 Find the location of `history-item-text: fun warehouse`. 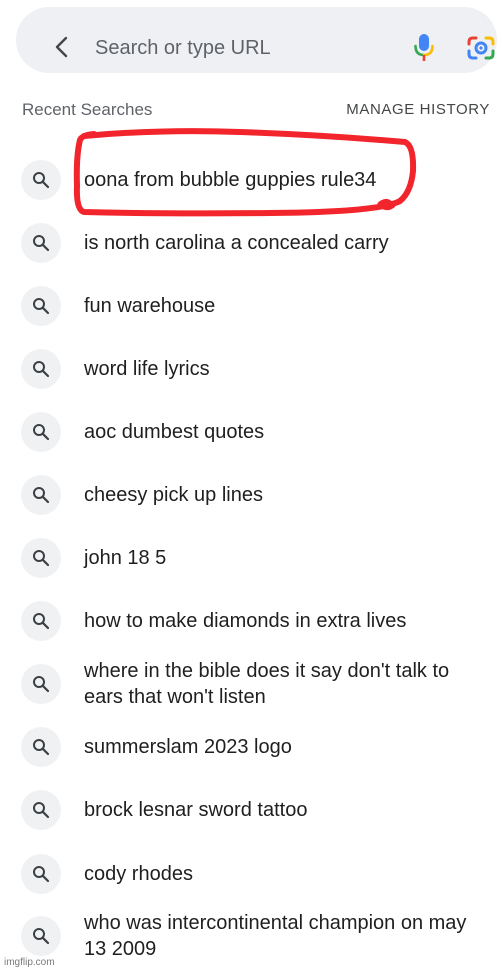

history-item-text: fun warehouse is located at coordinates (150, 306).